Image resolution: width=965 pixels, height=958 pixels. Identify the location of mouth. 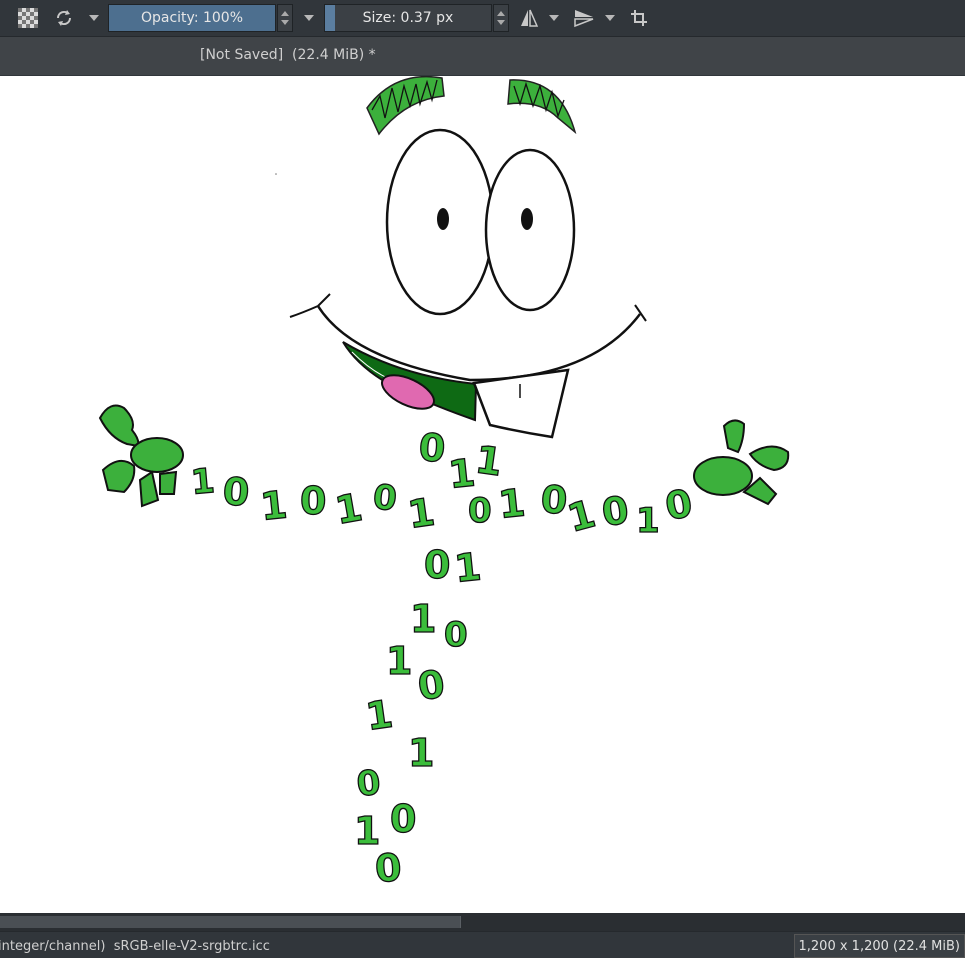
(468, 365).